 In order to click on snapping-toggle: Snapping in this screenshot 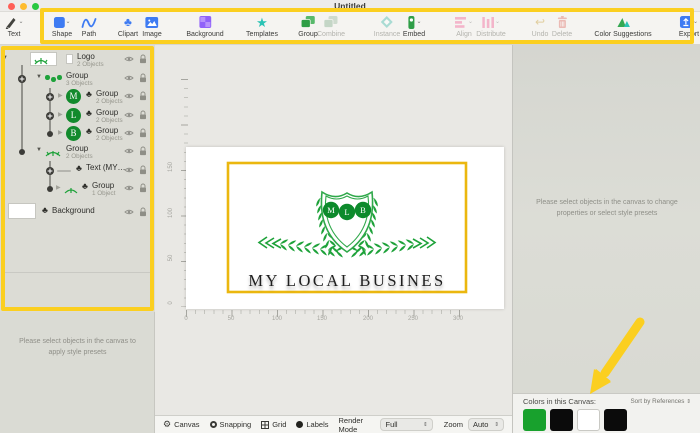, I will do `click(230, 424)`.